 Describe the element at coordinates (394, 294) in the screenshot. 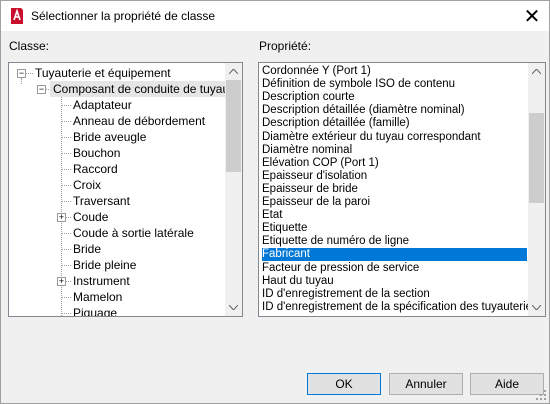

I see `property-item: ID d'enregistrement de la section` at that location.